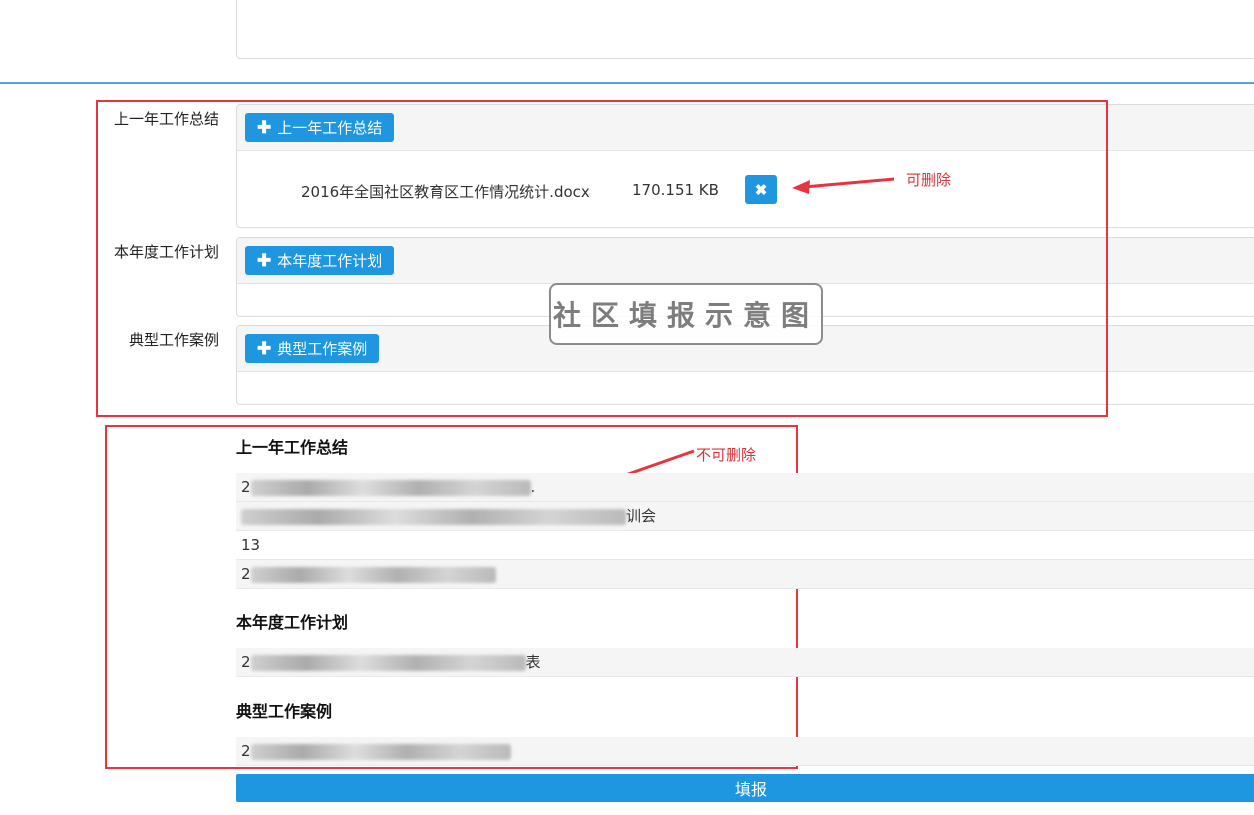 The width and height of the screenshot is (1254, 815). I want to click on previous-textarea, so click(745, 29).